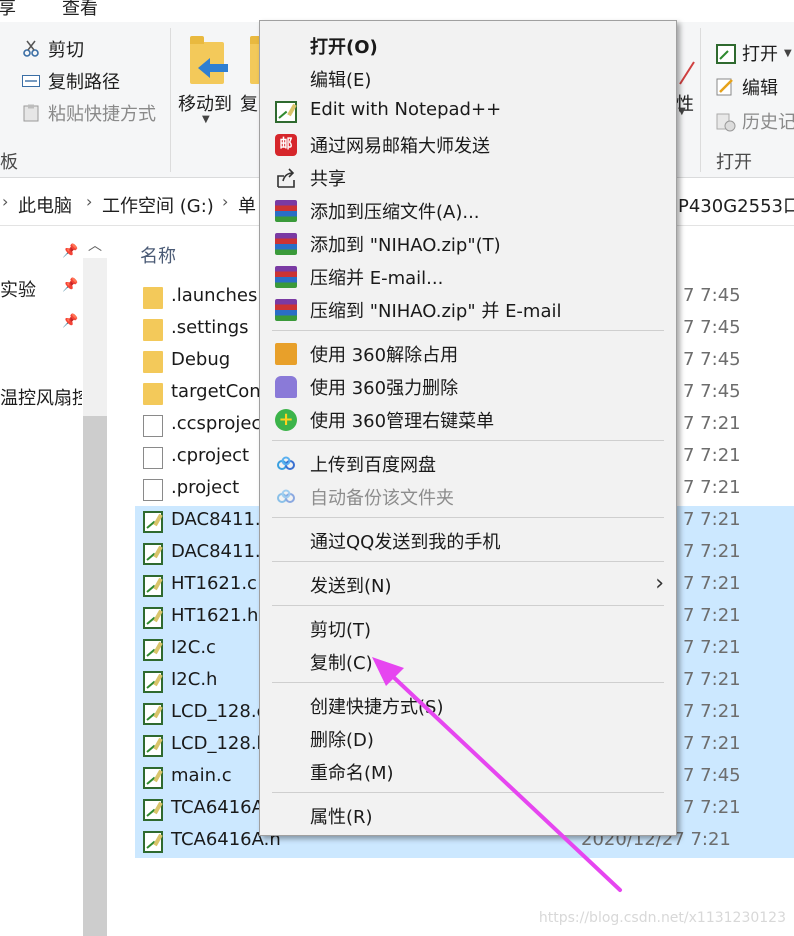 Image resolution: width=794 pixels, height=936 pixels. I want to click on scroll-up-icon: ︿, so click(95, 246).